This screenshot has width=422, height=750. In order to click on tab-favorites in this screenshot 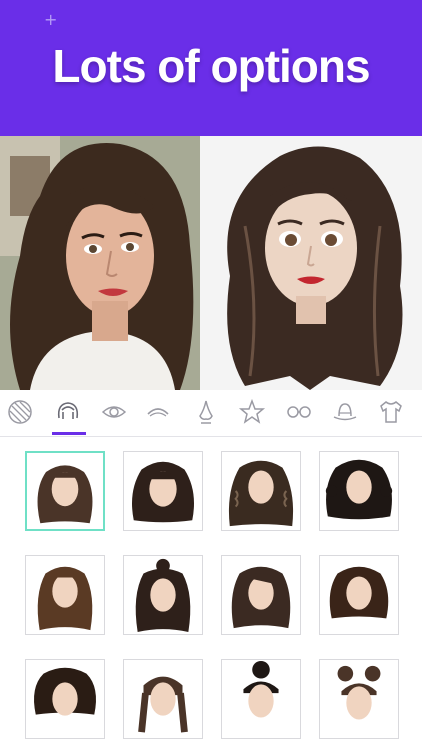, I will do `click(252, 412)`.